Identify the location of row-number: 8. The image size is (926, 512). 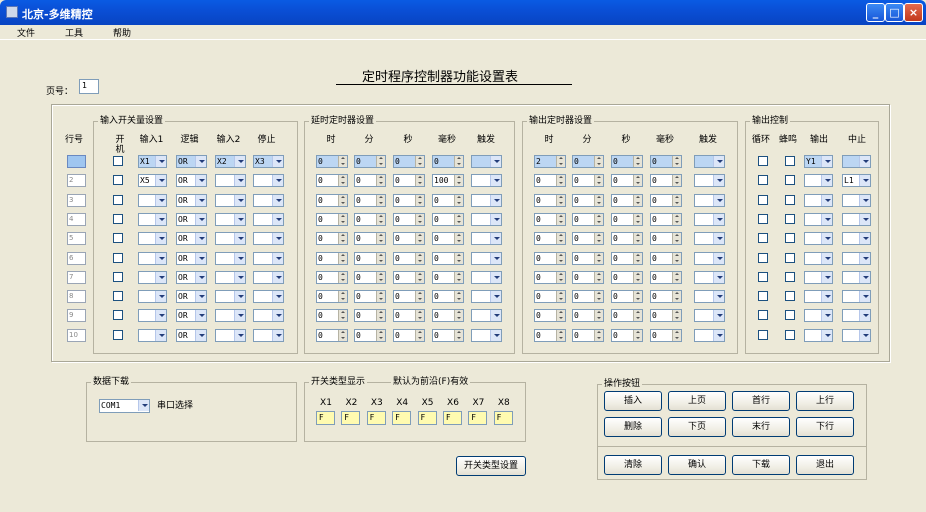
(76, 297).